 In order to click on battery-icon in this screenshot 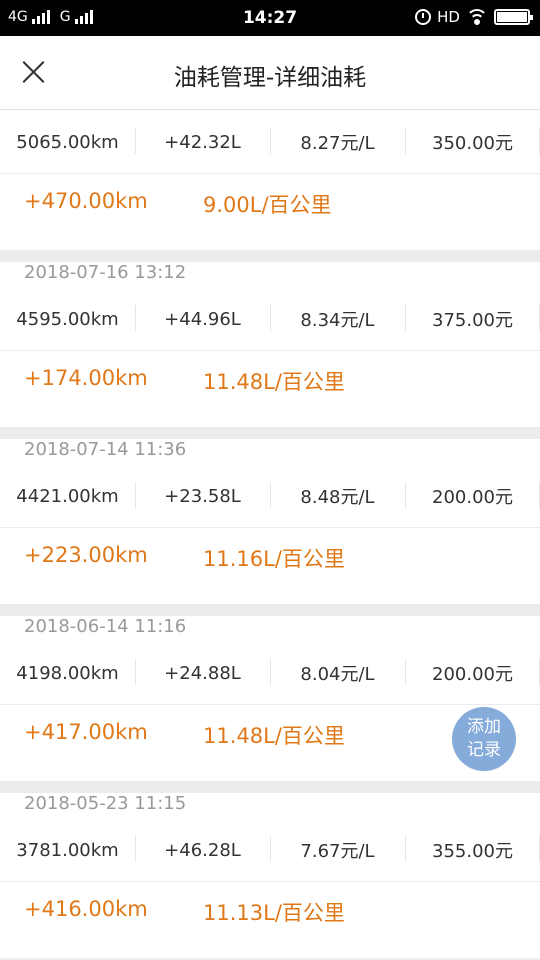, I will do `click(513, 17)`.